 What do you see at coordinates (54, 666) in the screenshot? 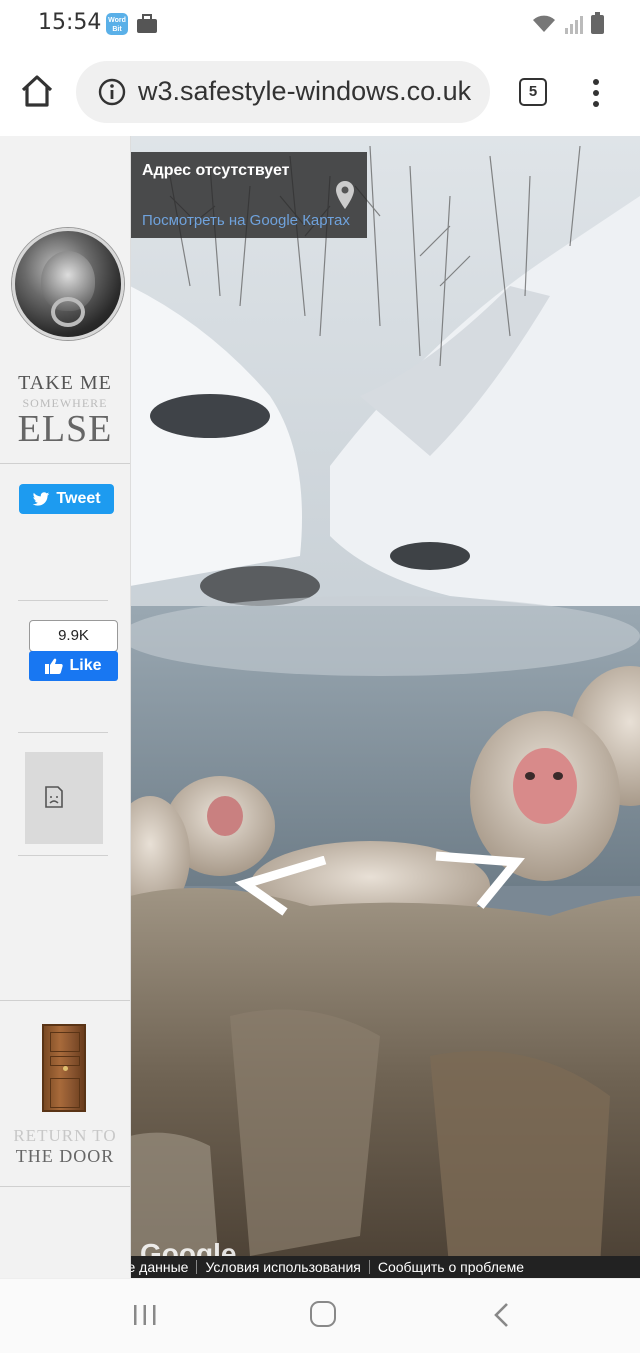
I see `thumbs-up-icon` at bounding box center [54, 666].